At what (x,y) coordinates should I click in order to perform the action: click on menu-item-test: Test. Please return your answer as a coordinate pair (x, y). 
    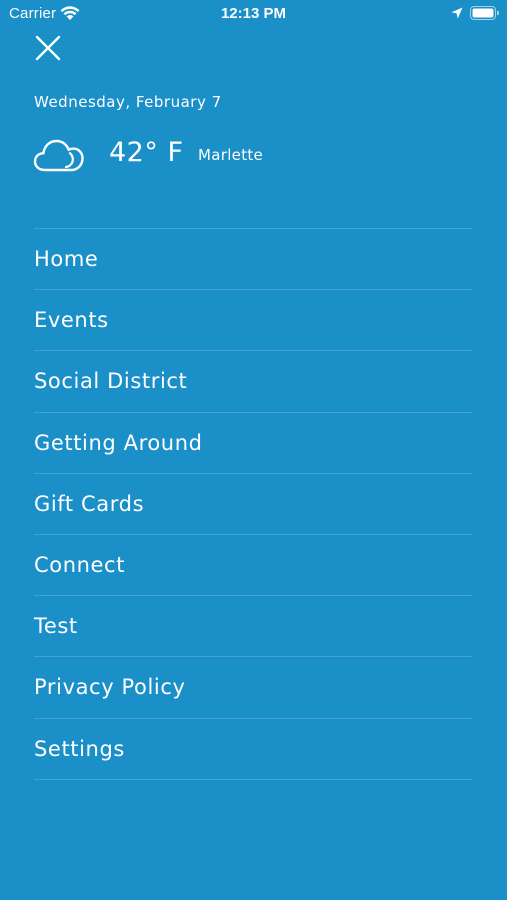
    Looking at the image, I should click on (253, 627).